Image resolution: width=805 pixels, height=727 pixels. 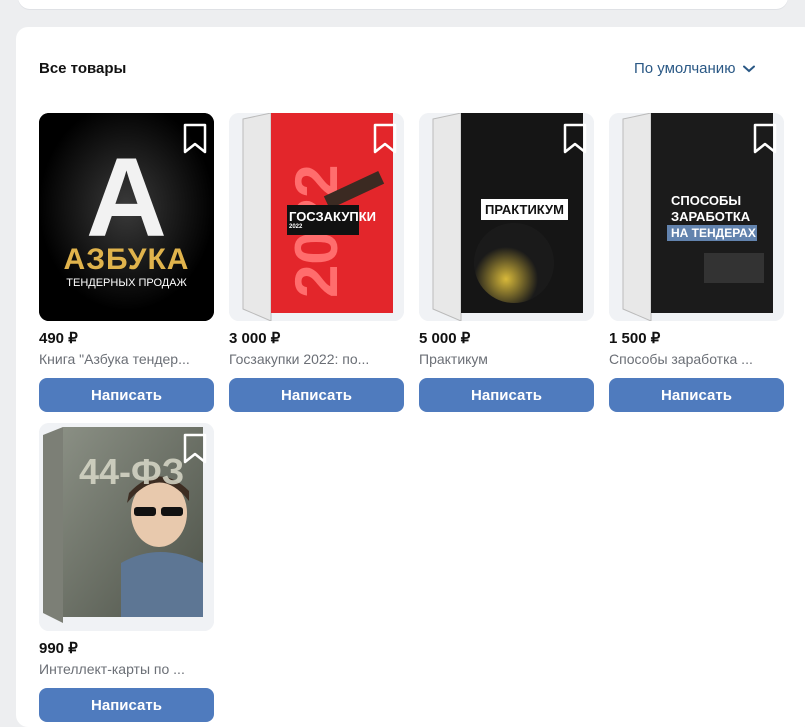 What do you see at coordinates (685, 68) in the screenshot?
I see `sort-label: По умолчанию` at bounding box center [685, 68].